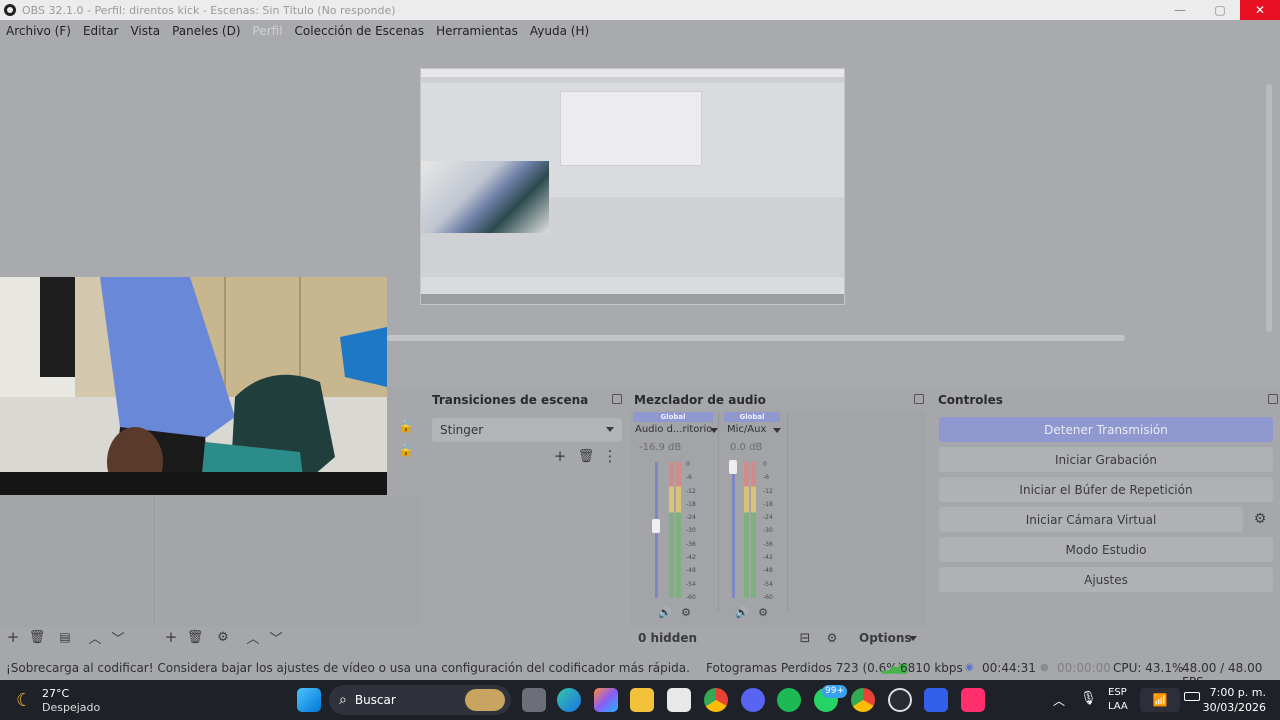 The image size is (1280, 720). Describe the element at coordinates (560, 456) in the screenshot. I see `add-transition-icon: +` at that location.